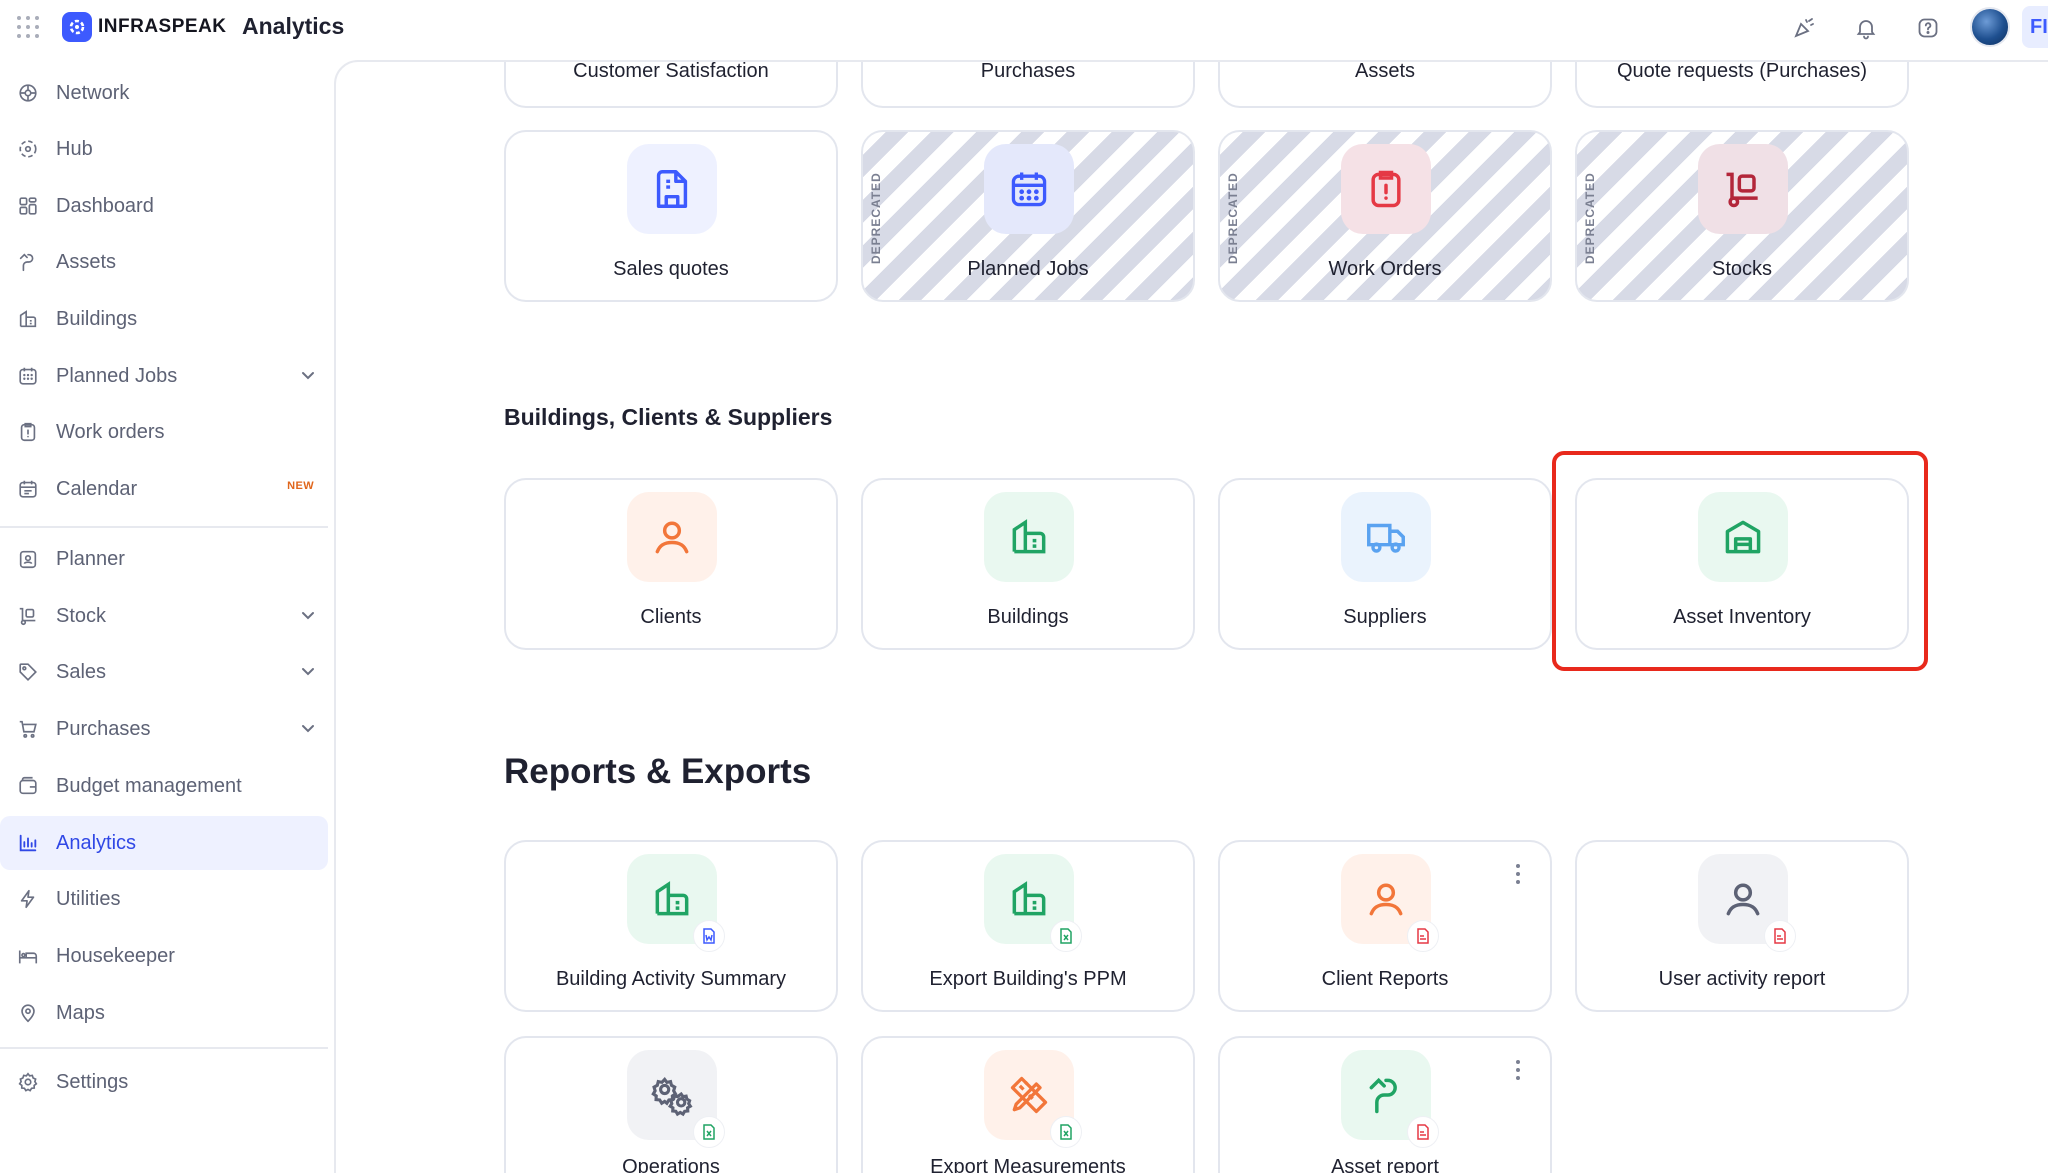 The height and width of the screenshot is (1173, 2048). I want to click on sidebar-item-assets: Assets, so click(164, 262).